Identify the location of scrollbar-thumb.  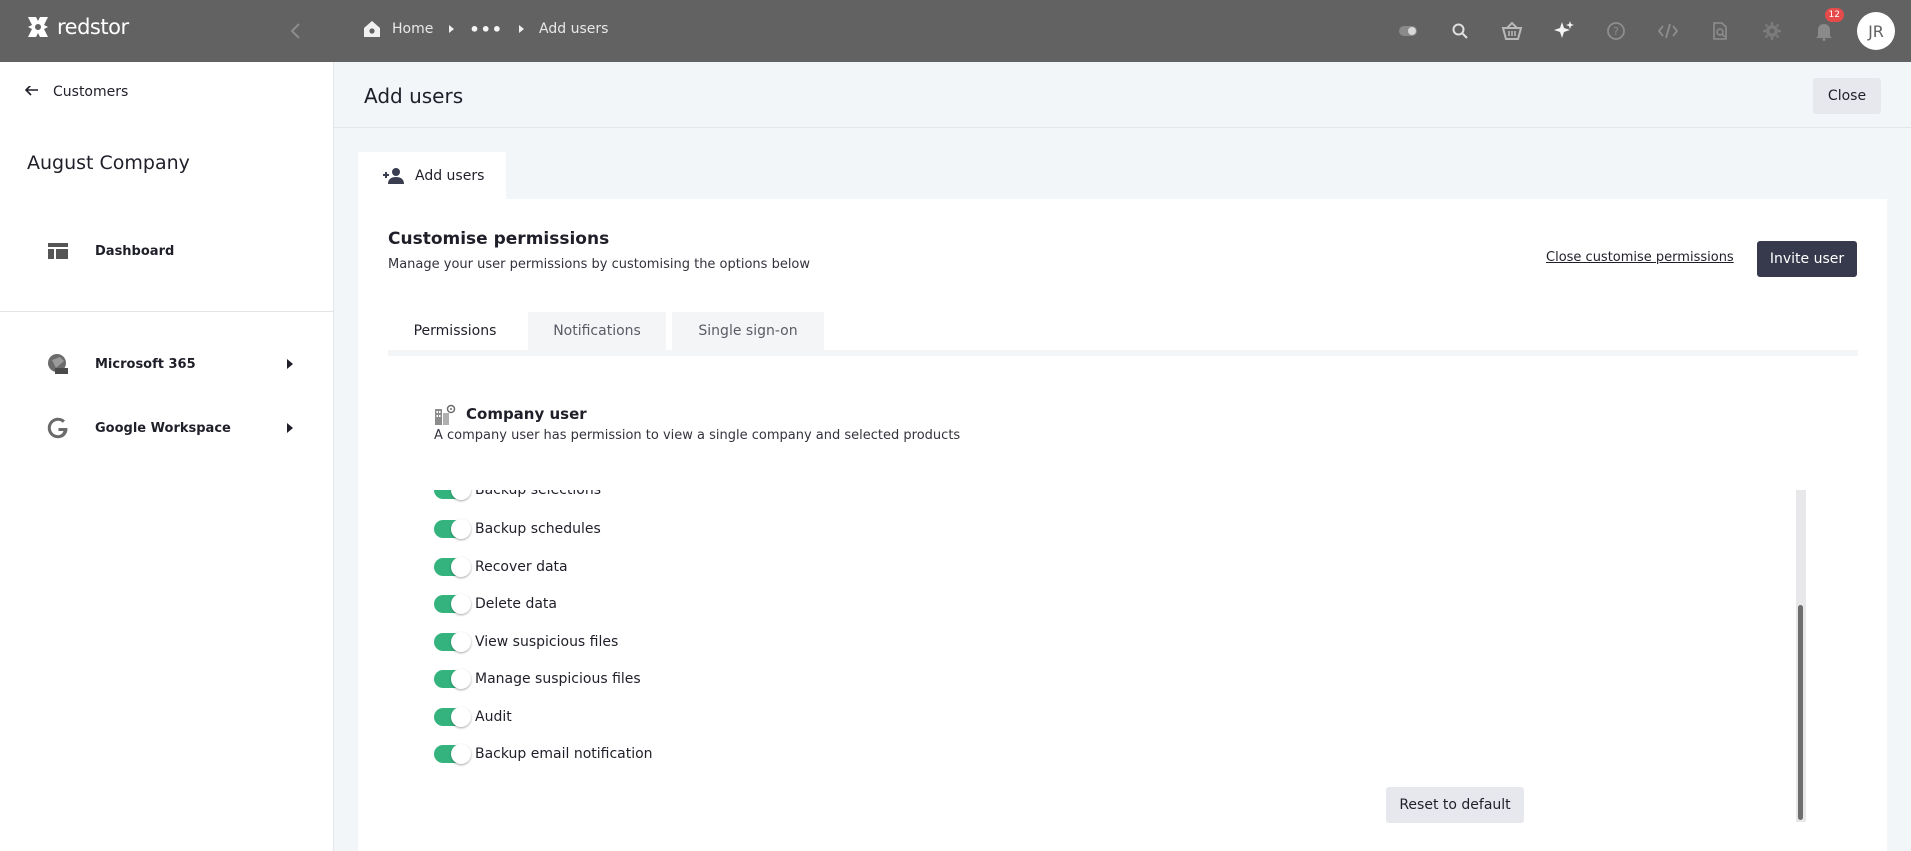
(1800, 712).